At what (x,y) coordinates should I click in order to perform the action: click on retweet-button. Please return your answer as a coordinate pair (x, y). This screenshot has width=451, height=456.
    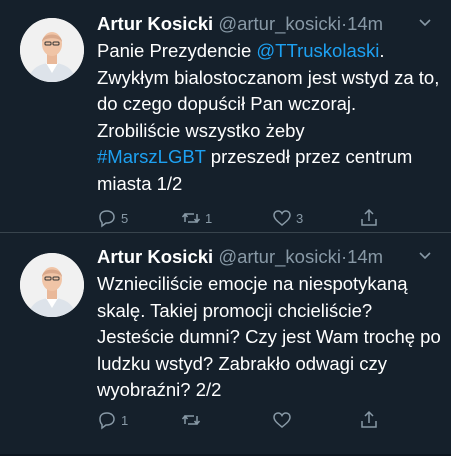
    Looking at the image, I should click on (193, 420).